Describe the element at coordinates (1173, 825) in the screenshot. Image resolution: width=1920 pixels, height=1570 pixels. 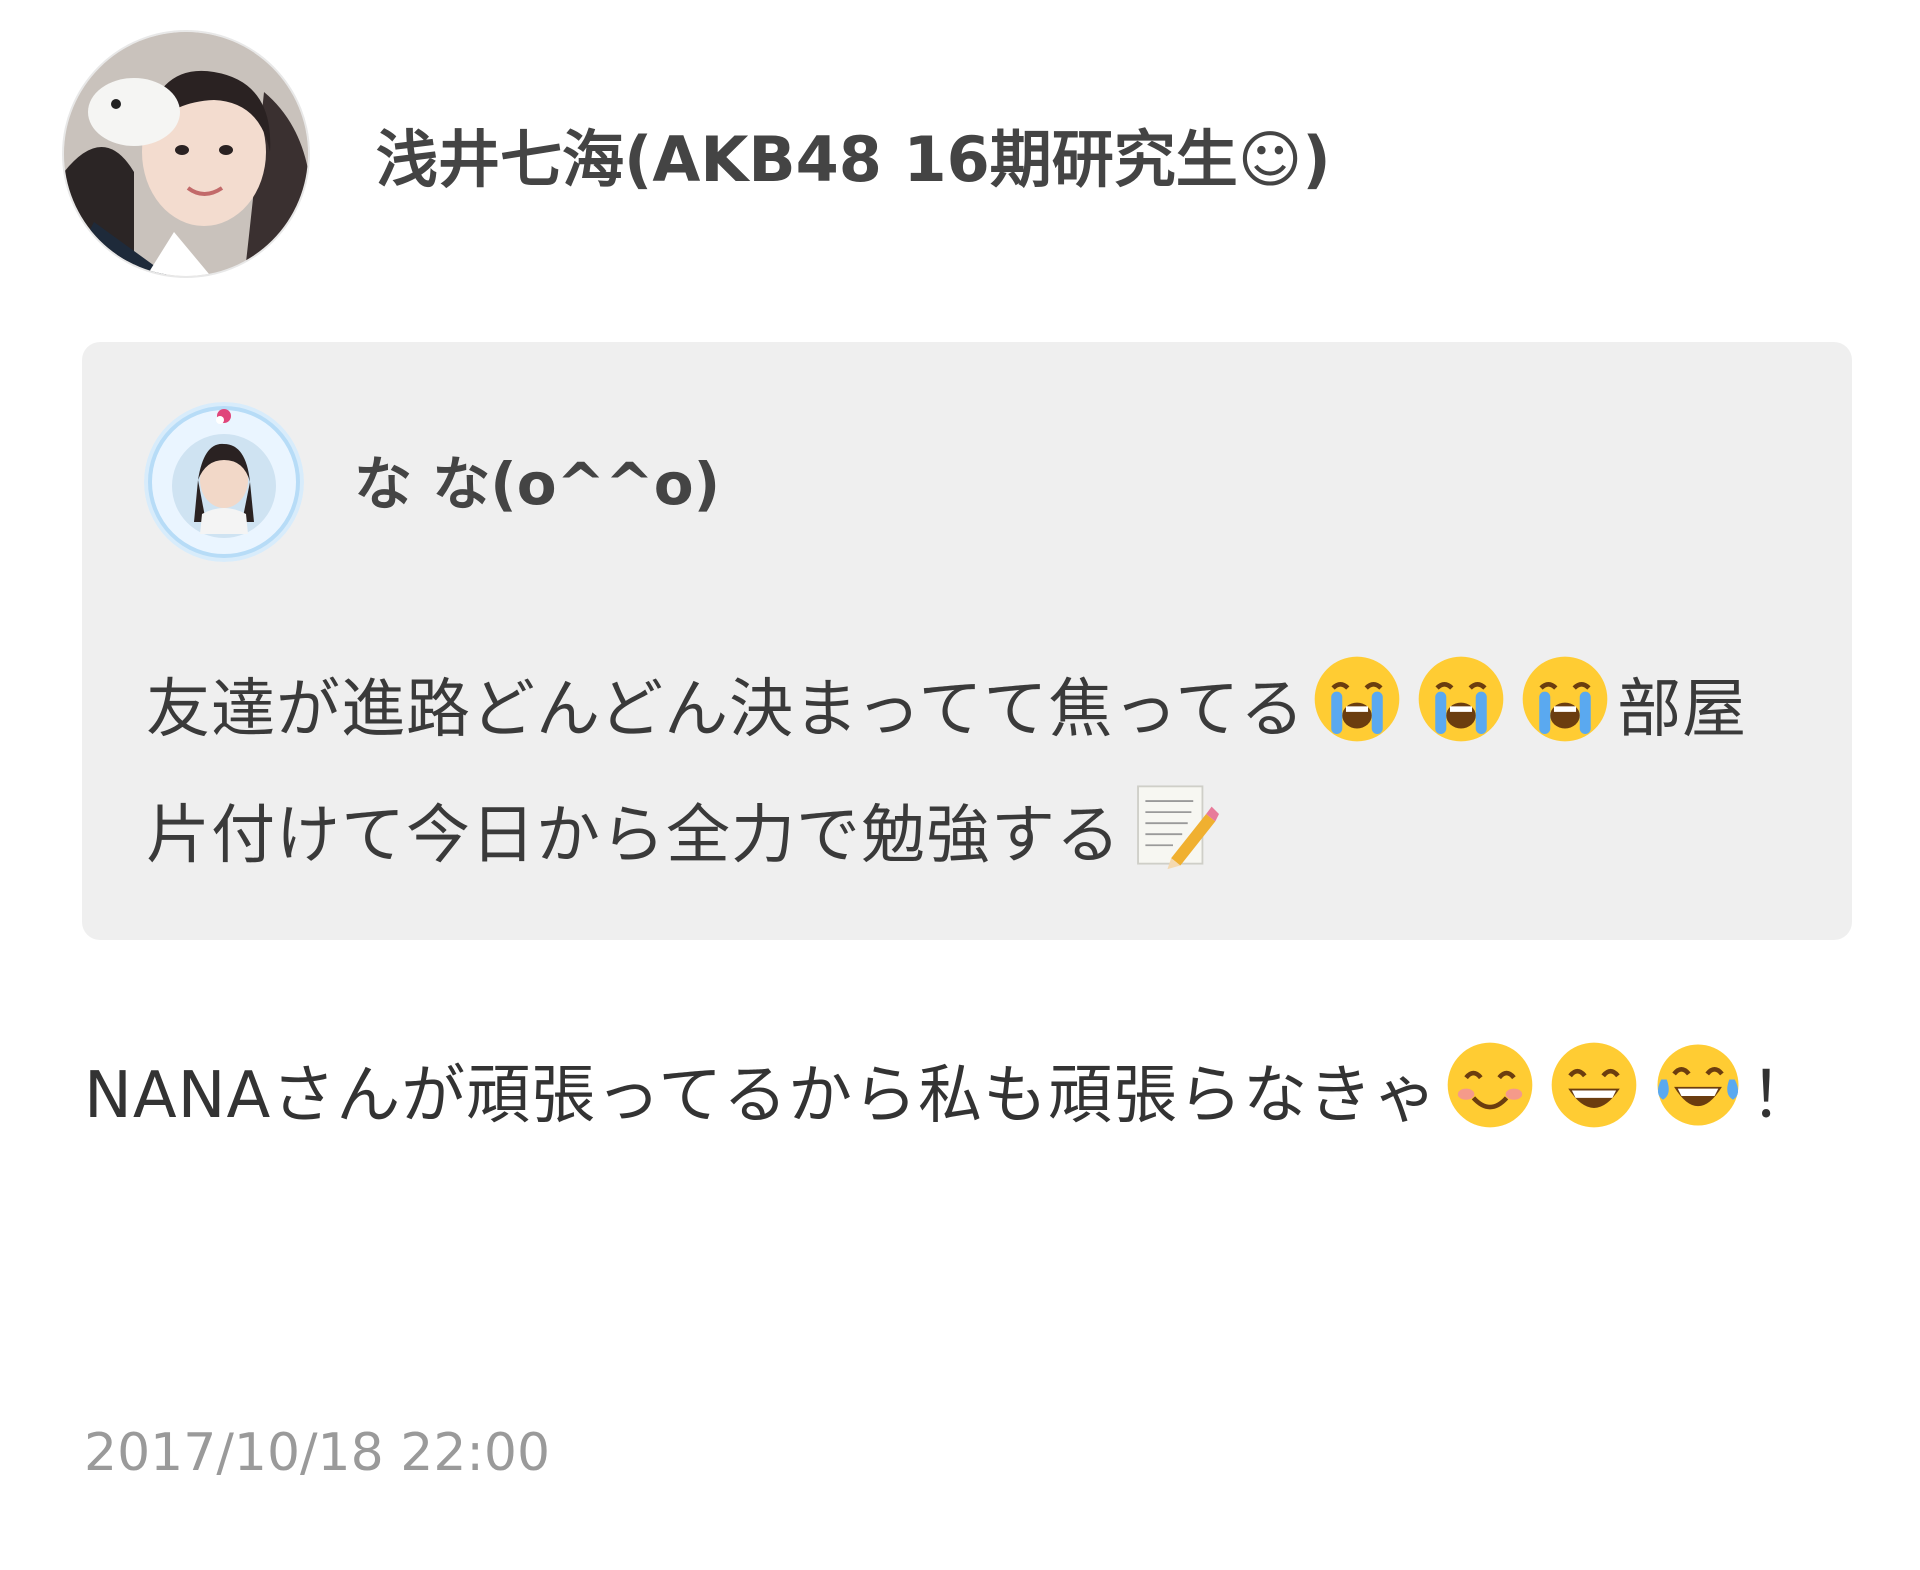
I see `memo-pencil-icon` at that location.